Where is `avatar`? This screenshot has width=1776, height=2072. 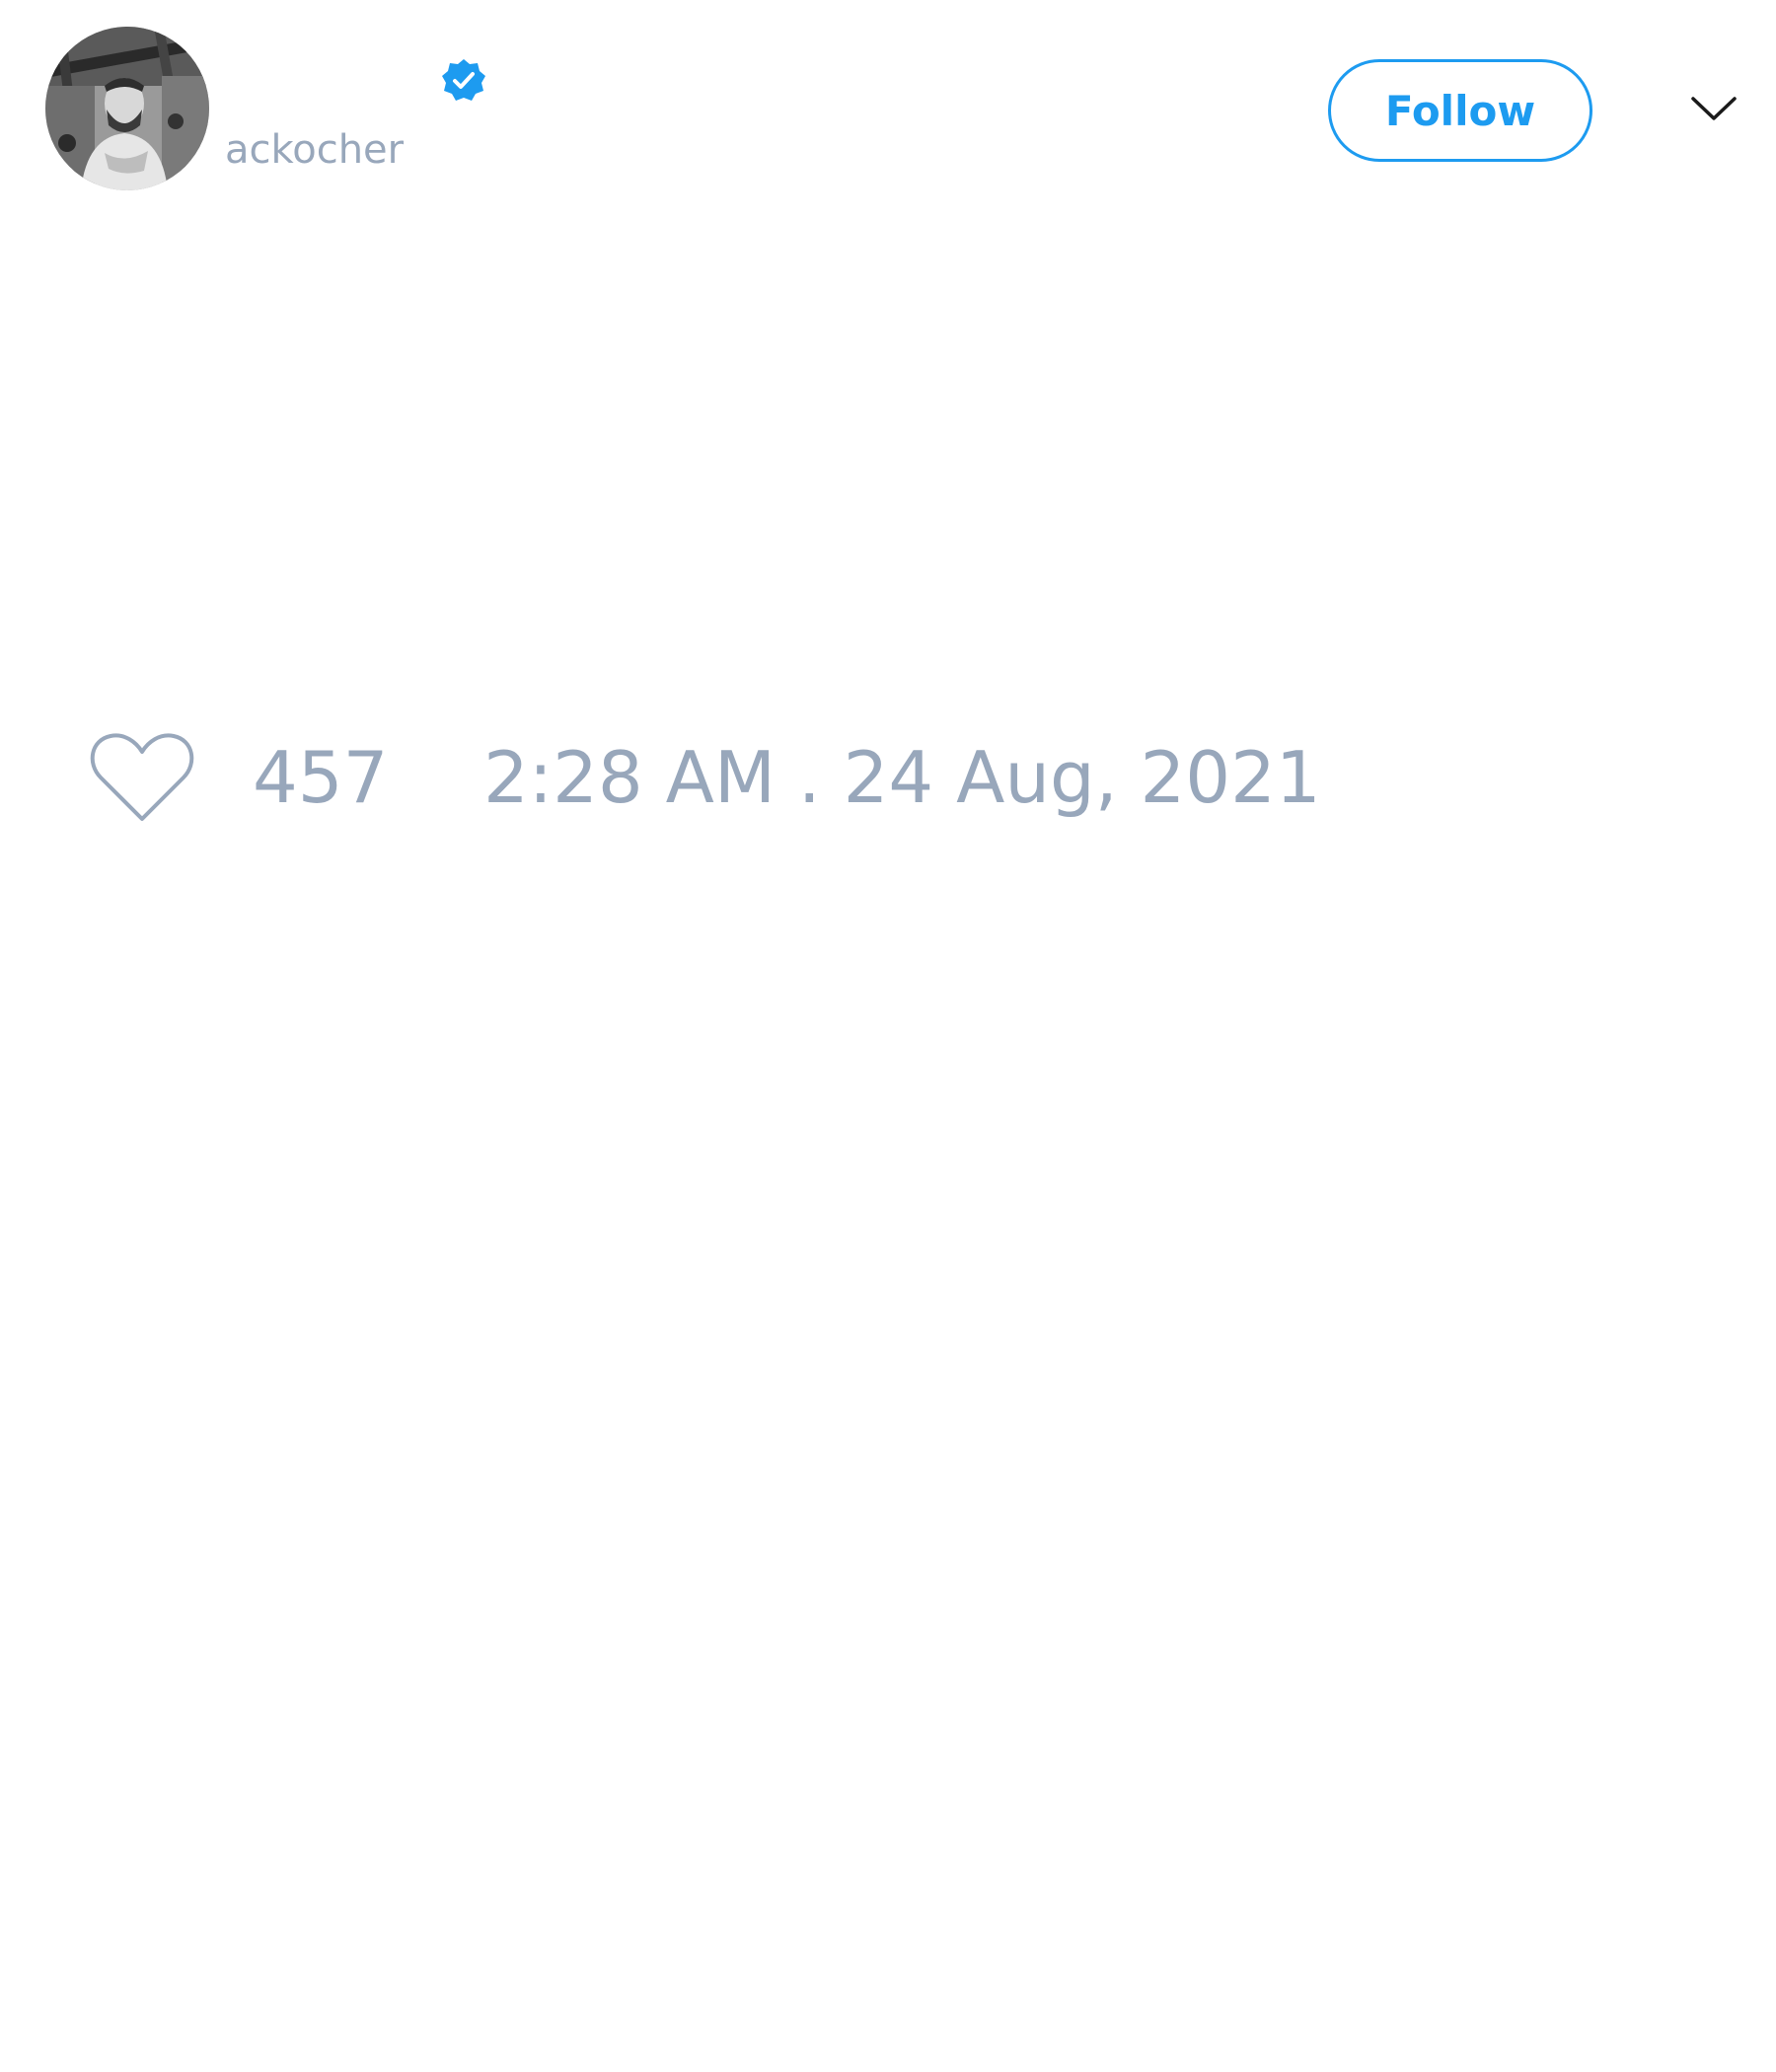 avatar is located at coordinates (127, 109).